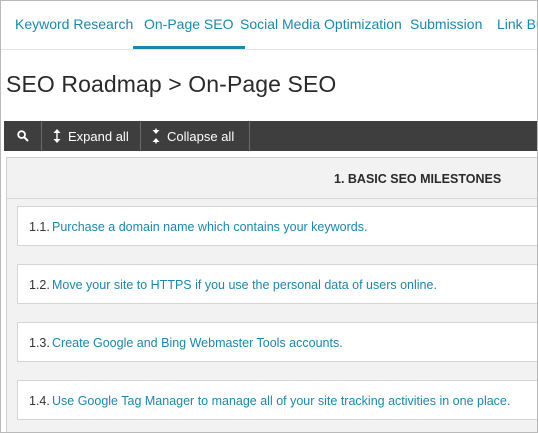 The width and height of the screenshot is (538, 433). What do you see at coordinates (517, 23) in the screenshot?
I see `tab-link-building: Link Bu` at bounding box center [517, 23].